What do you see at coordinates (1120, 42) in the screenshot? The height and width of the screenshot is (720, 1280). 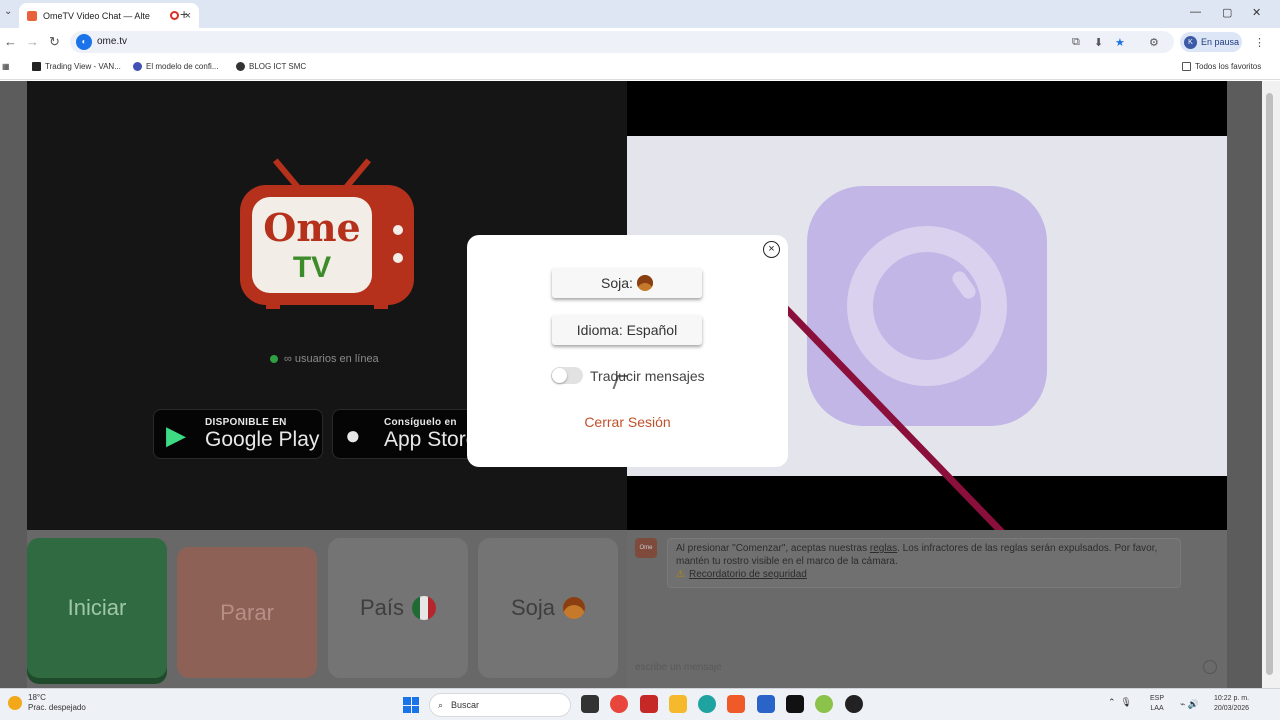 I see `bookmark-star-icon: ★` at bounding box center [1120, 42].